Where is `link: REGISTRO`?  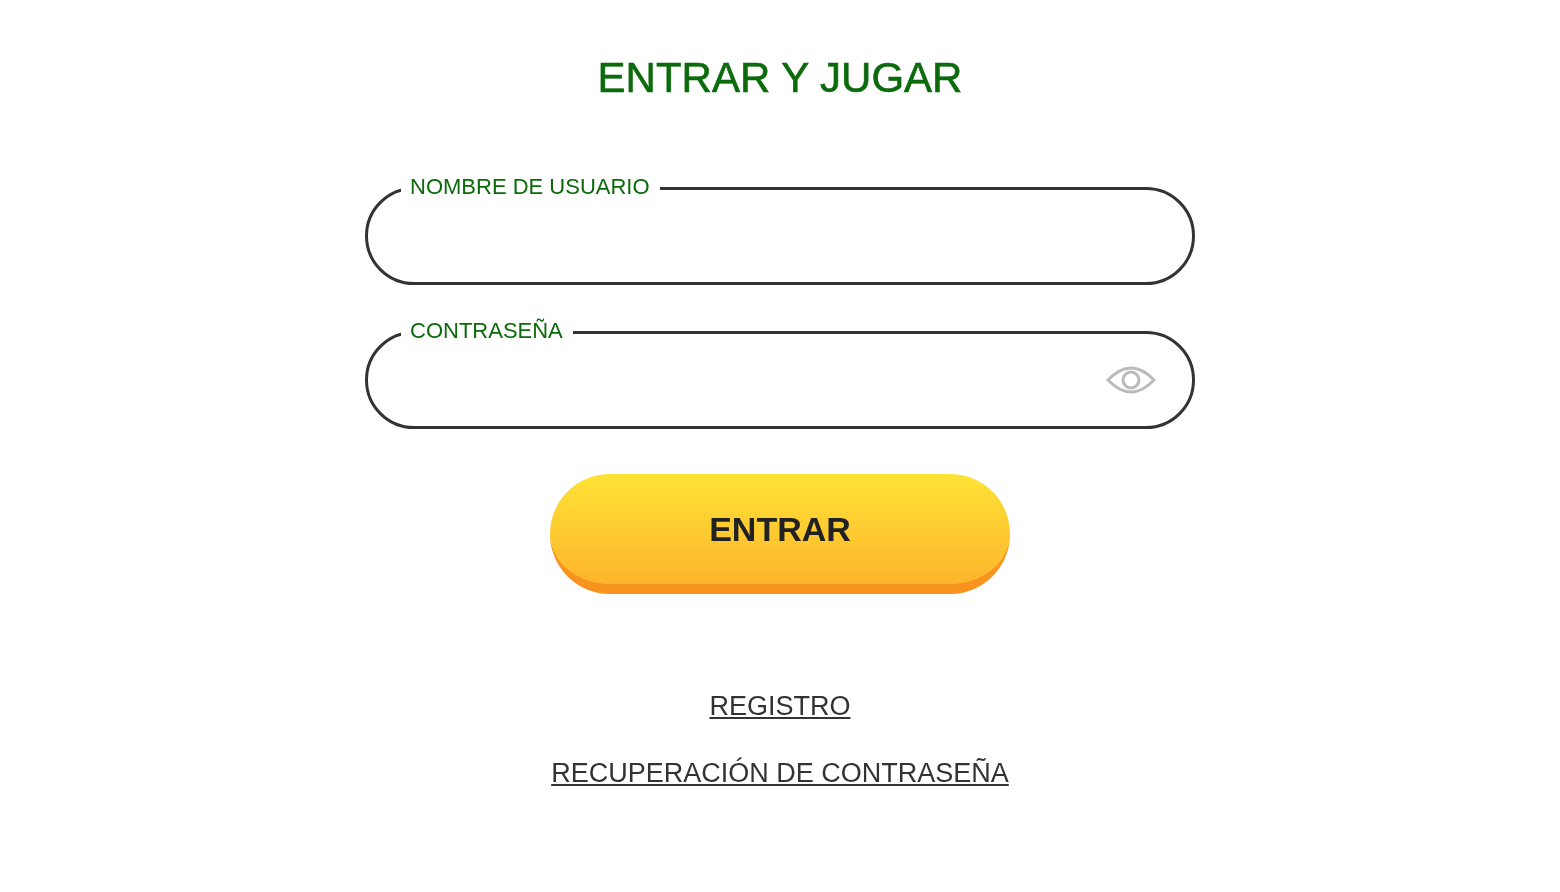
link: REGISTRO is located at coordinates (780, 706).